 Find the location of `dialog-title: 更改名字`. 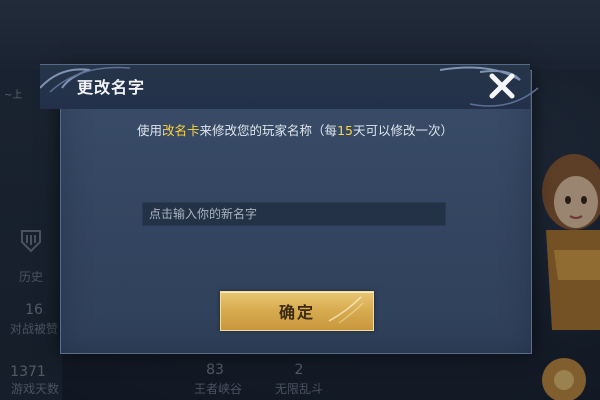

dialog-title: 更改名字 is located at coordinates (111, 87).